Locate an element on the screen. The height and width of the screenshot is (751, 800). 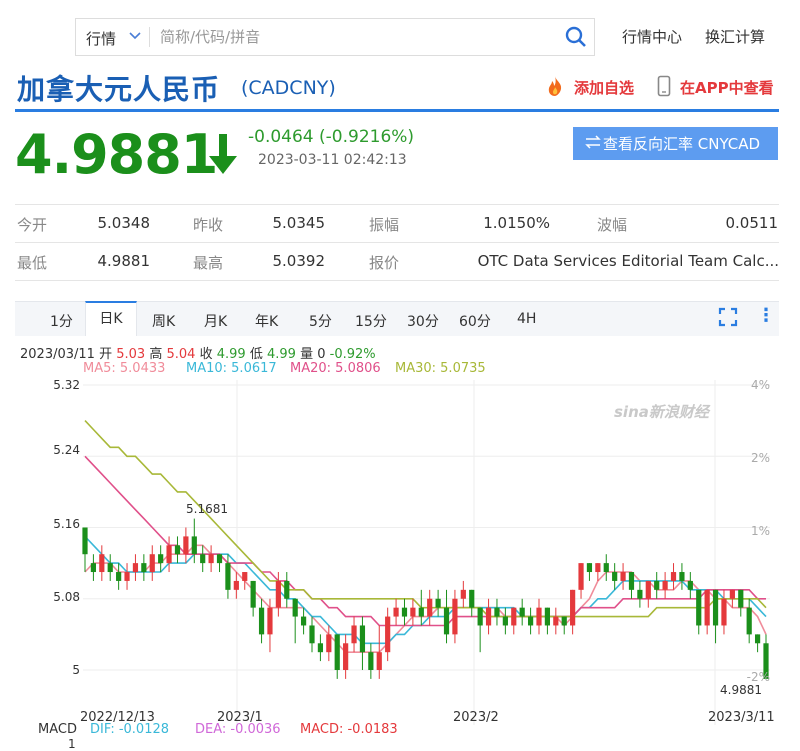
stats-top-border is located at coordinates (397, 204).